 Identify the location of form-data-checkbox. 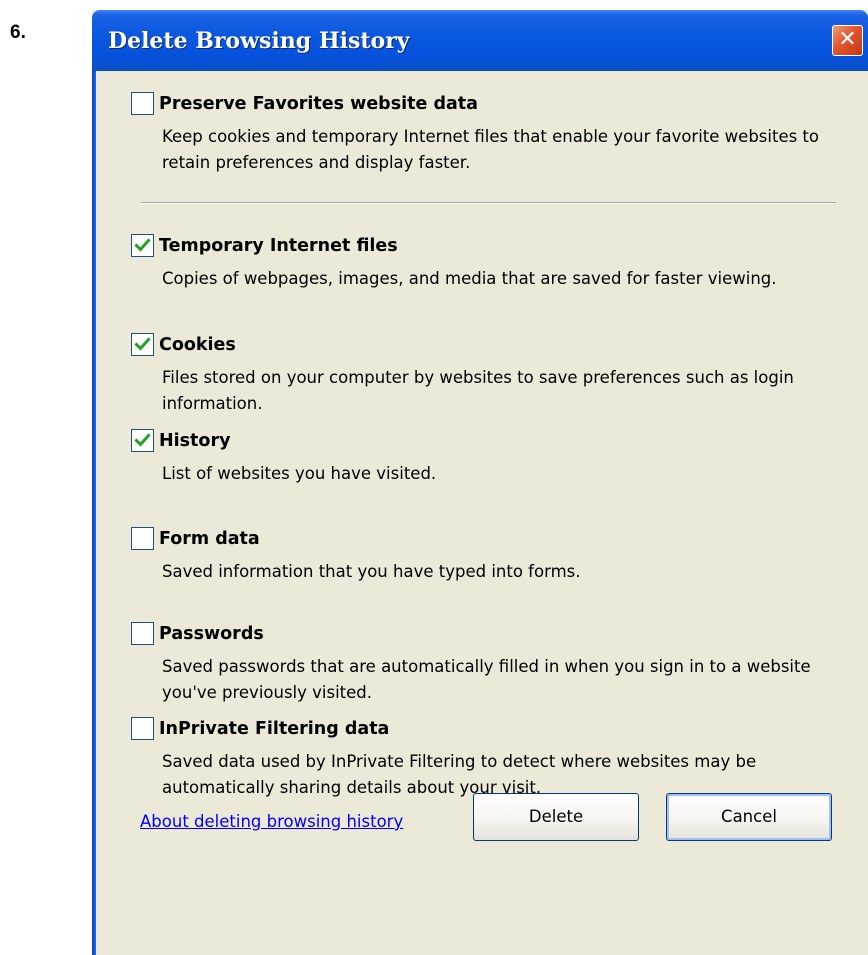
(142, 538).